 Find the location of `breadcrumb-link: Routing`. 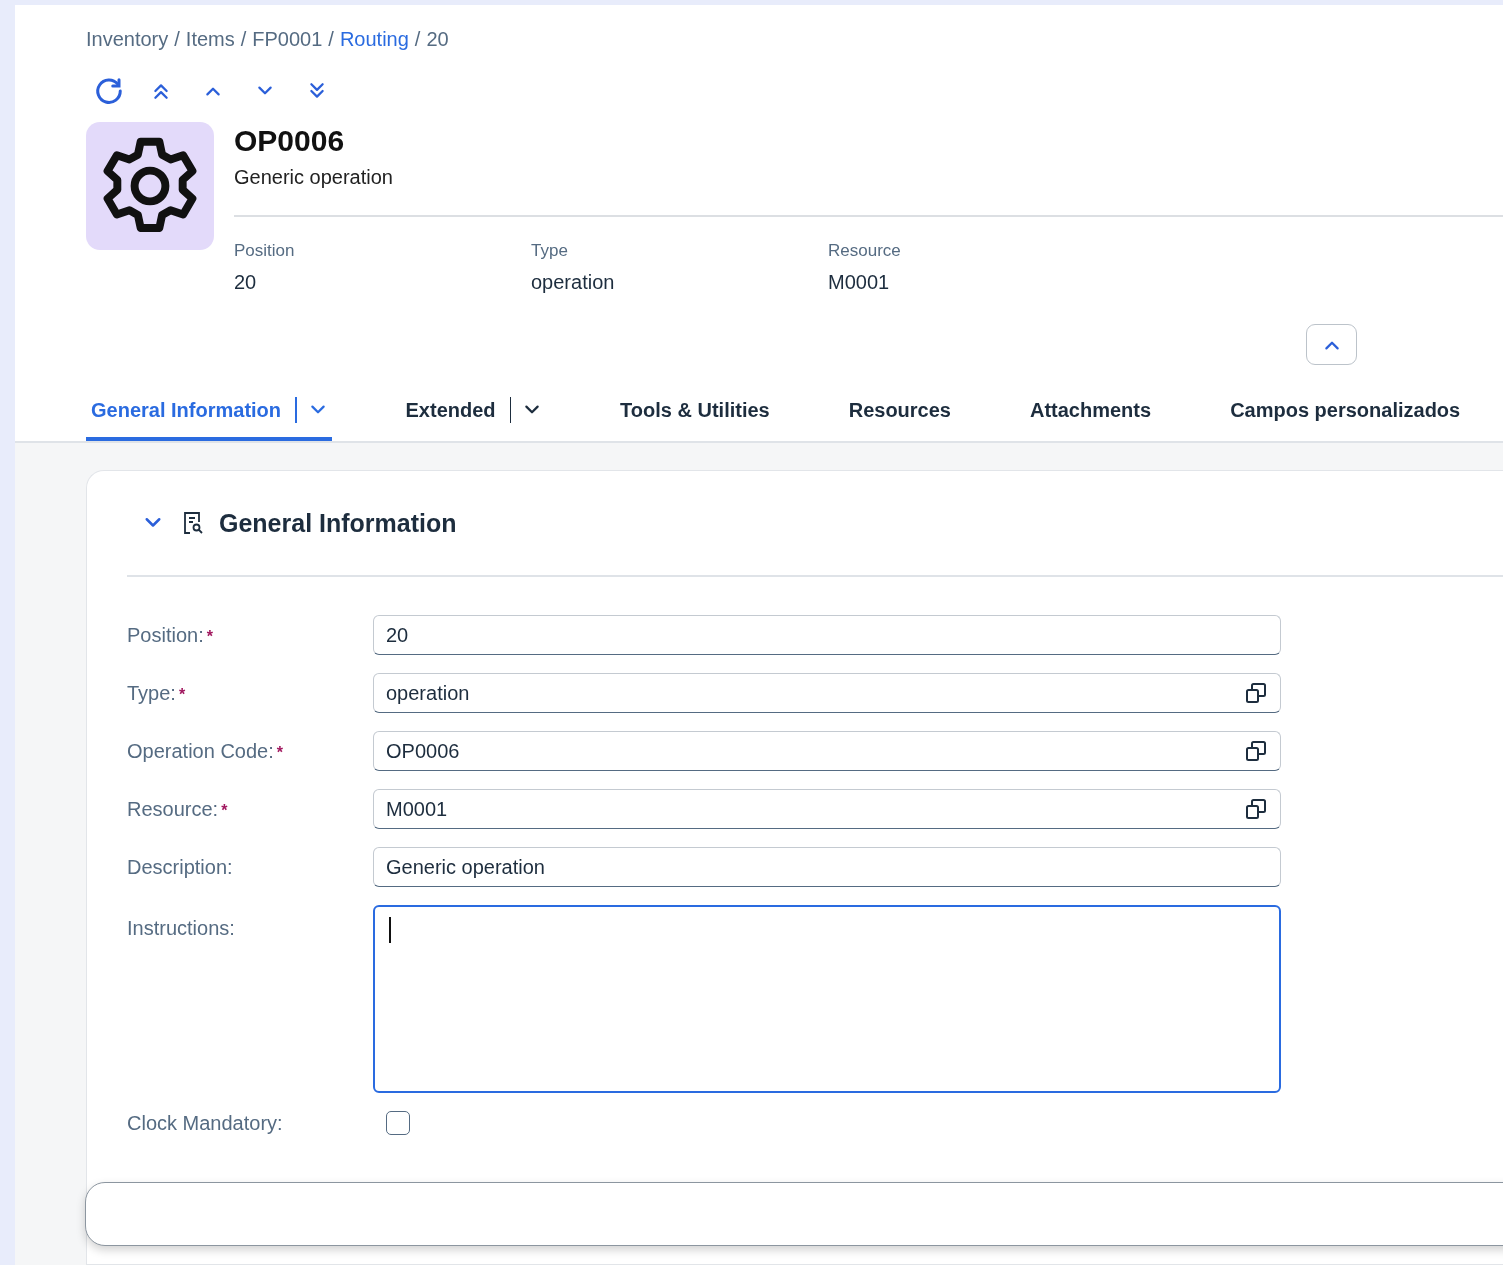

breadcrumb-link: Routing is located at coordinates (374, 39).